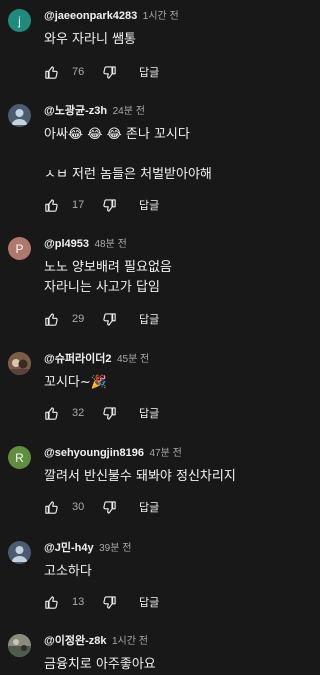 The width and height of the screenshot is (320, 675). Describe the element at coordinates (78, 413) in the screenshot. I see `like-count: 32` at that location.